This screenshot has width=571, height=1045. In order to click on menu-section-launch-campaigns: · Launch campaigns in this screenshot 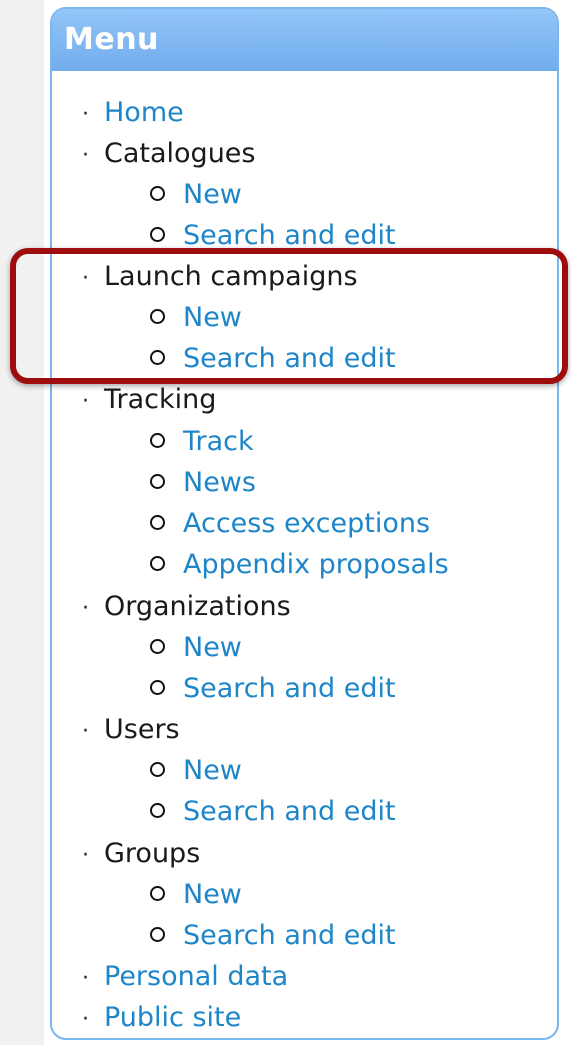, I will do `click(220, 277)`.